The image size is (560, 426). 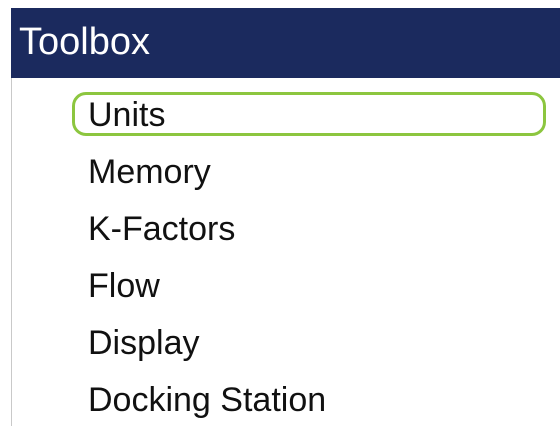 What do you see at coordinates (144, 343) in the screenshot?
I see `menu-item-label: Display` at bounding box center [144, 343].